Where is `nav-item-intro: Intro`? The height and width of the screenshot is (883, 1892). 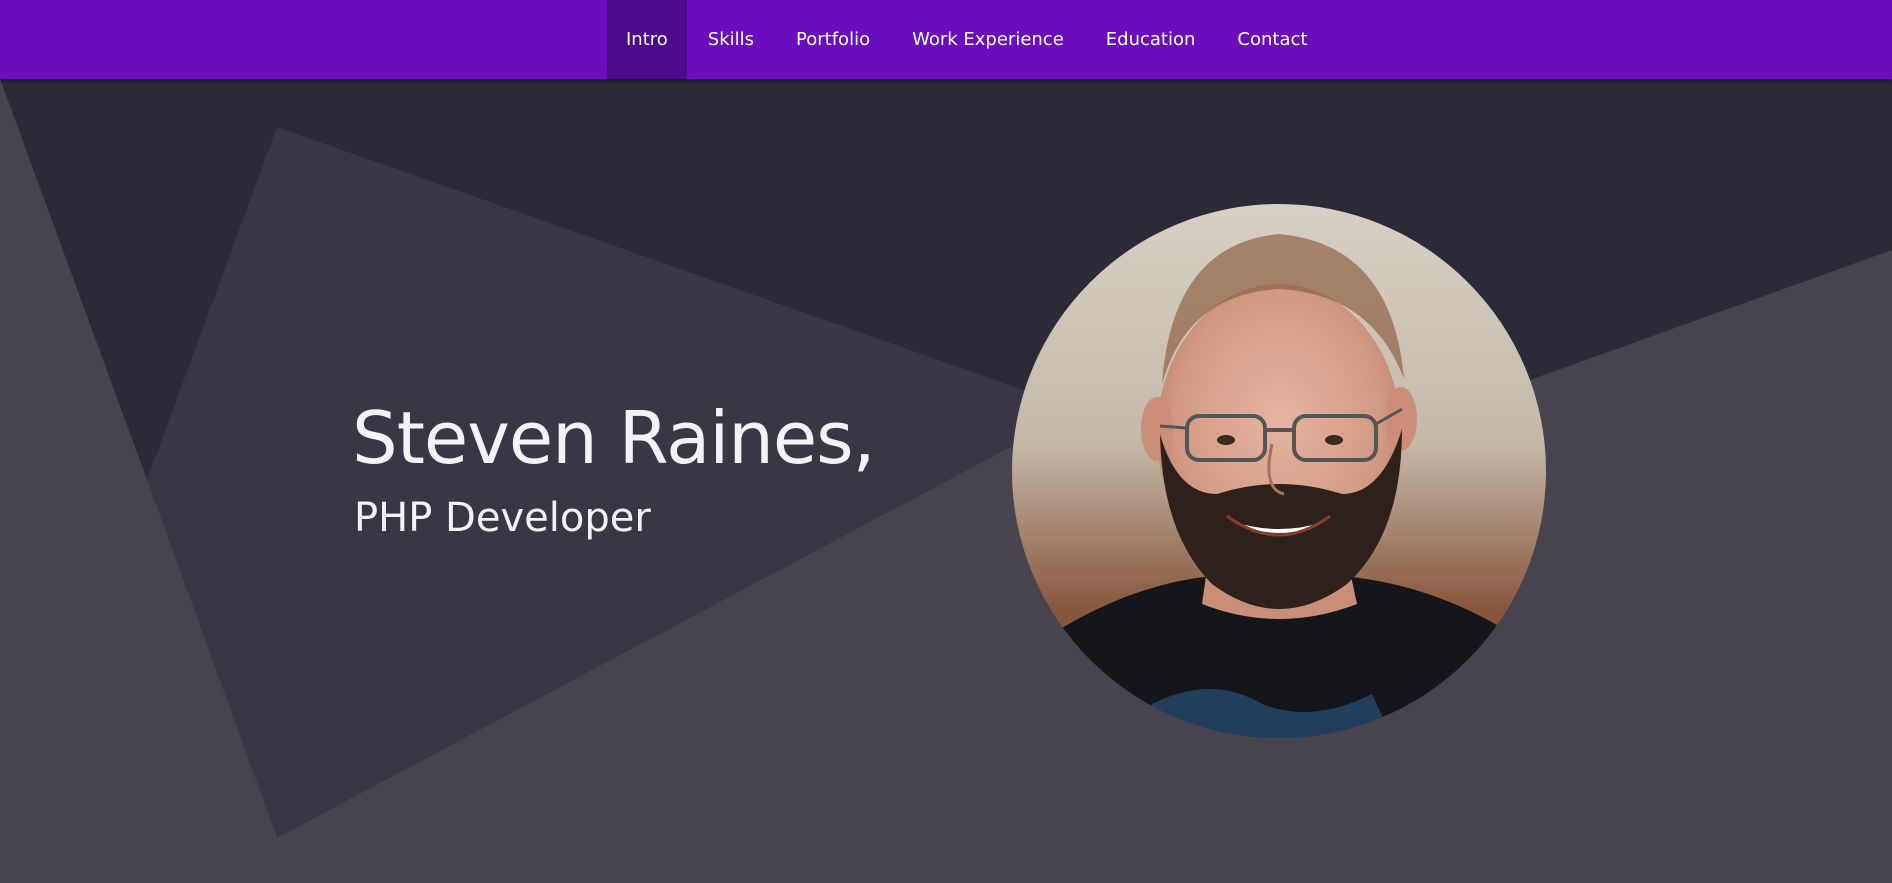
nav-item-intro: Intro is located at coordinates (647, 39).